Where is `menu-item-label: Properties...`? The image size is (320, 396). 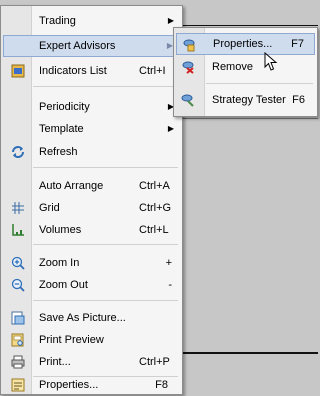
menu-item-label: Properties... is located at coordinates (69, 385).